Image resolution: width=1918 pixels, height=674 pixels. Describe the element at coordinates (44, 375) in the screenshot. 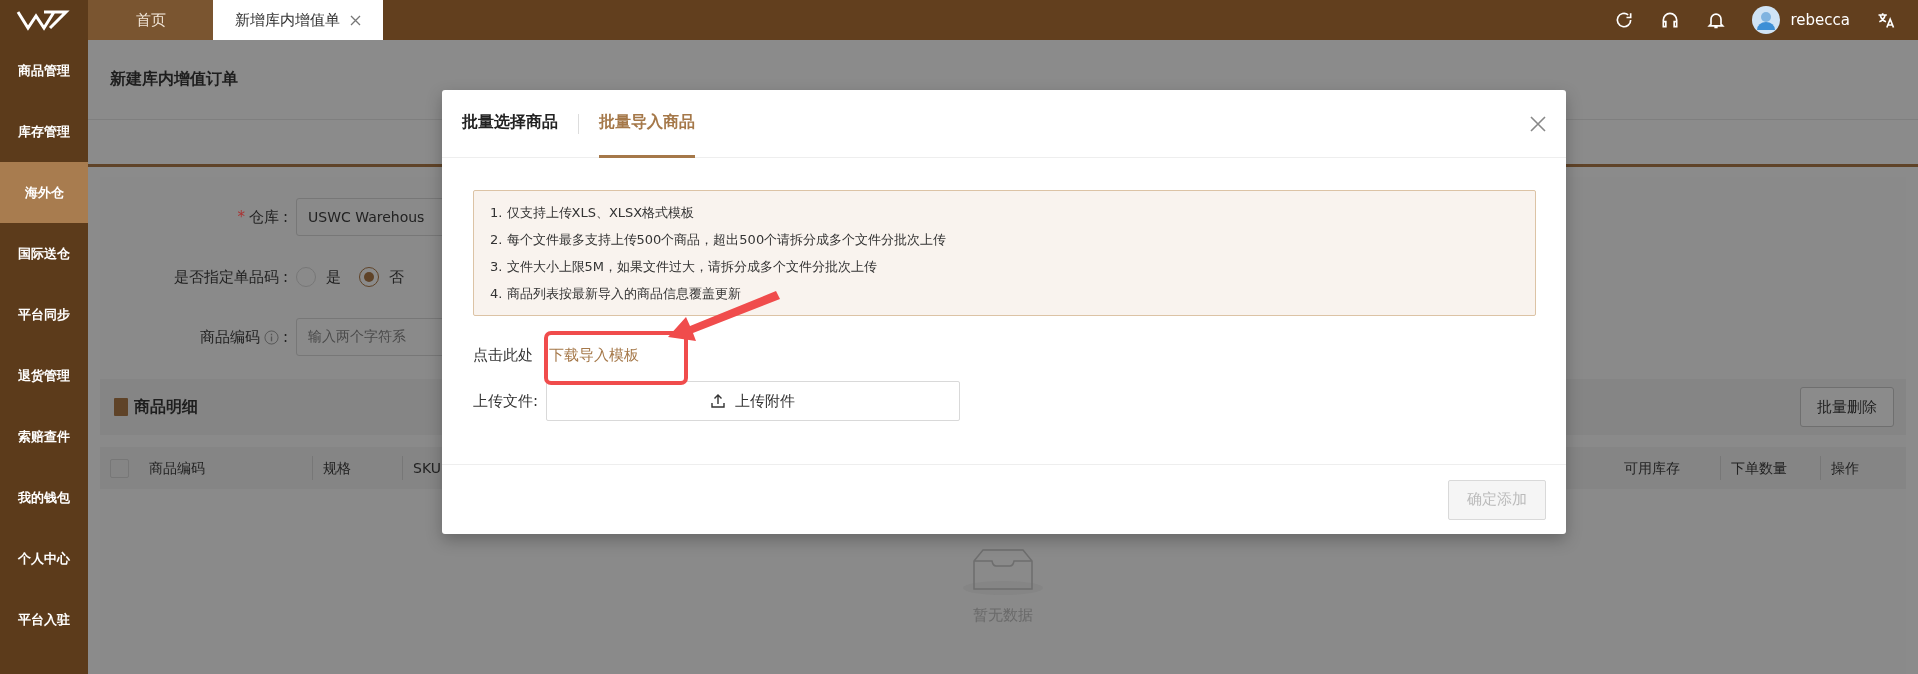

I see `sidebar-item: 退货管理` at that location.